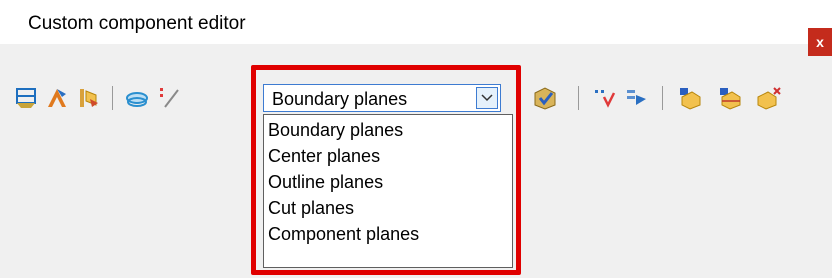 This screenshot has width=832, height=278. I want to click on component-properties-icon, so click(89, 98).